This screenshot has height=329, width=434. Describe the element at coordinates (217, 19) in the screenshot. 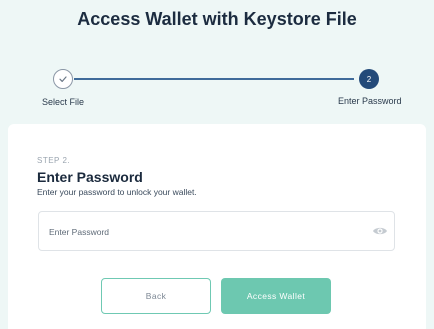

I see `page-title: Access Wallet with Keystore File` at that location.